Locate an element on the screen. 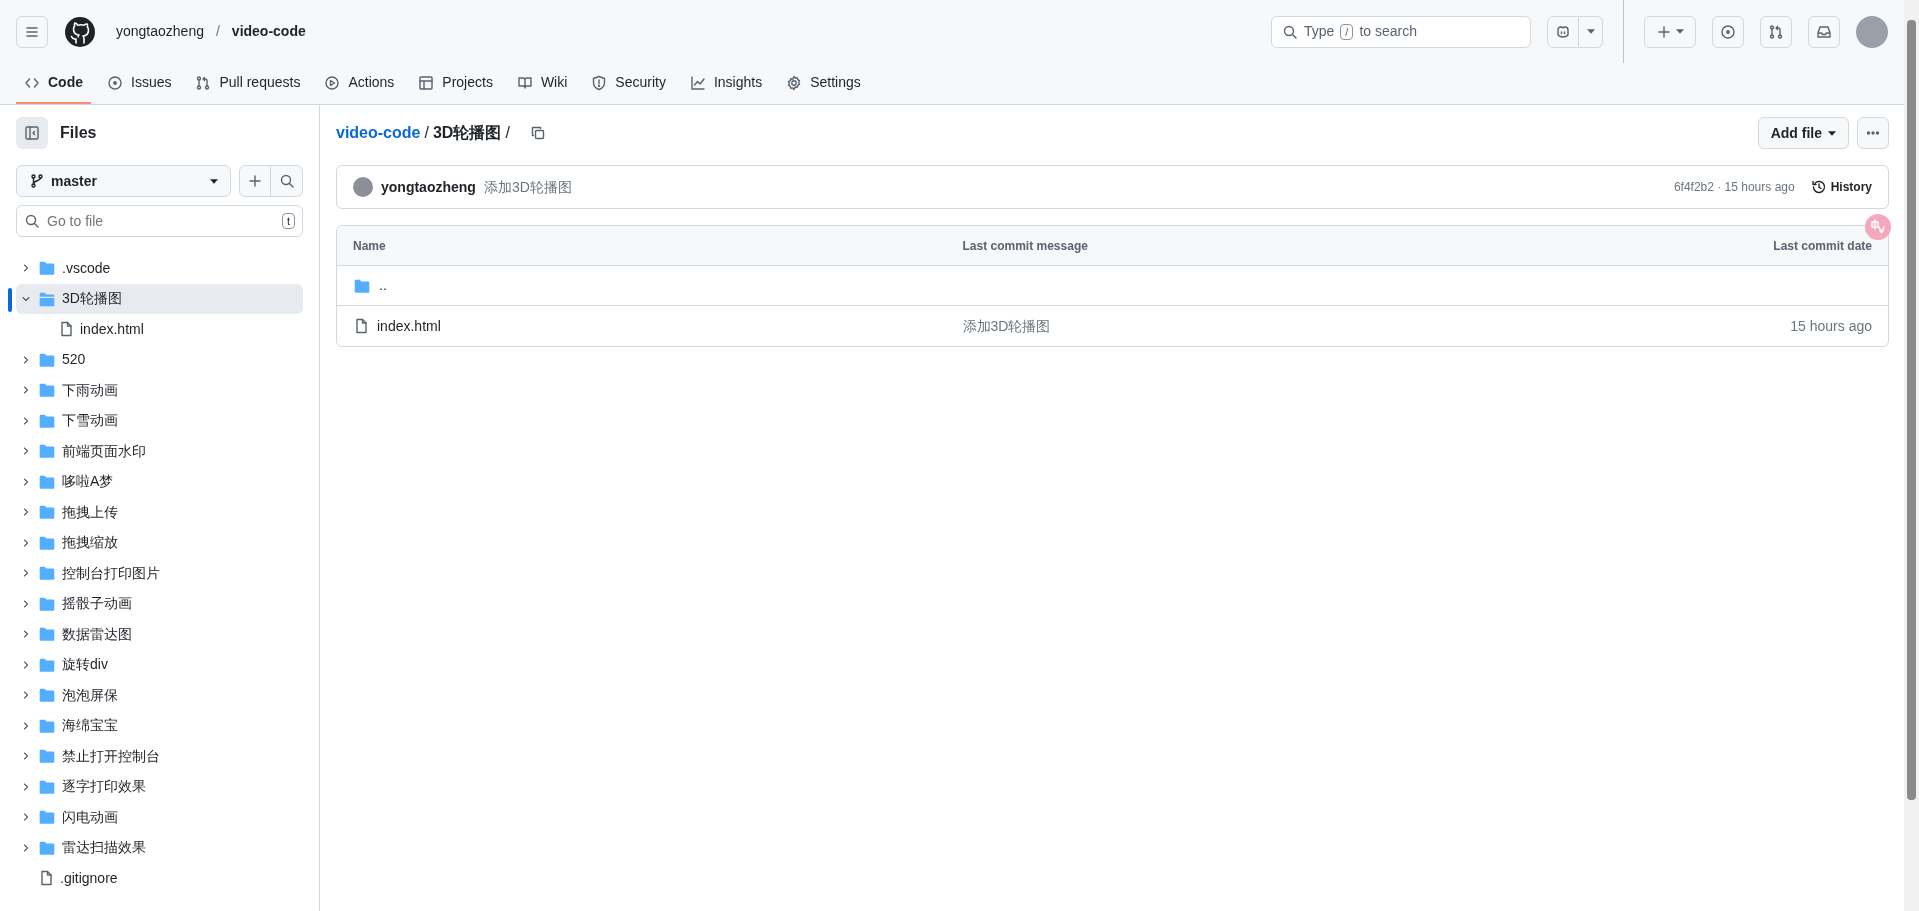 The height and width of the screenshot is (911, 1919). plus-icon is located at coordinates (1664, 31).